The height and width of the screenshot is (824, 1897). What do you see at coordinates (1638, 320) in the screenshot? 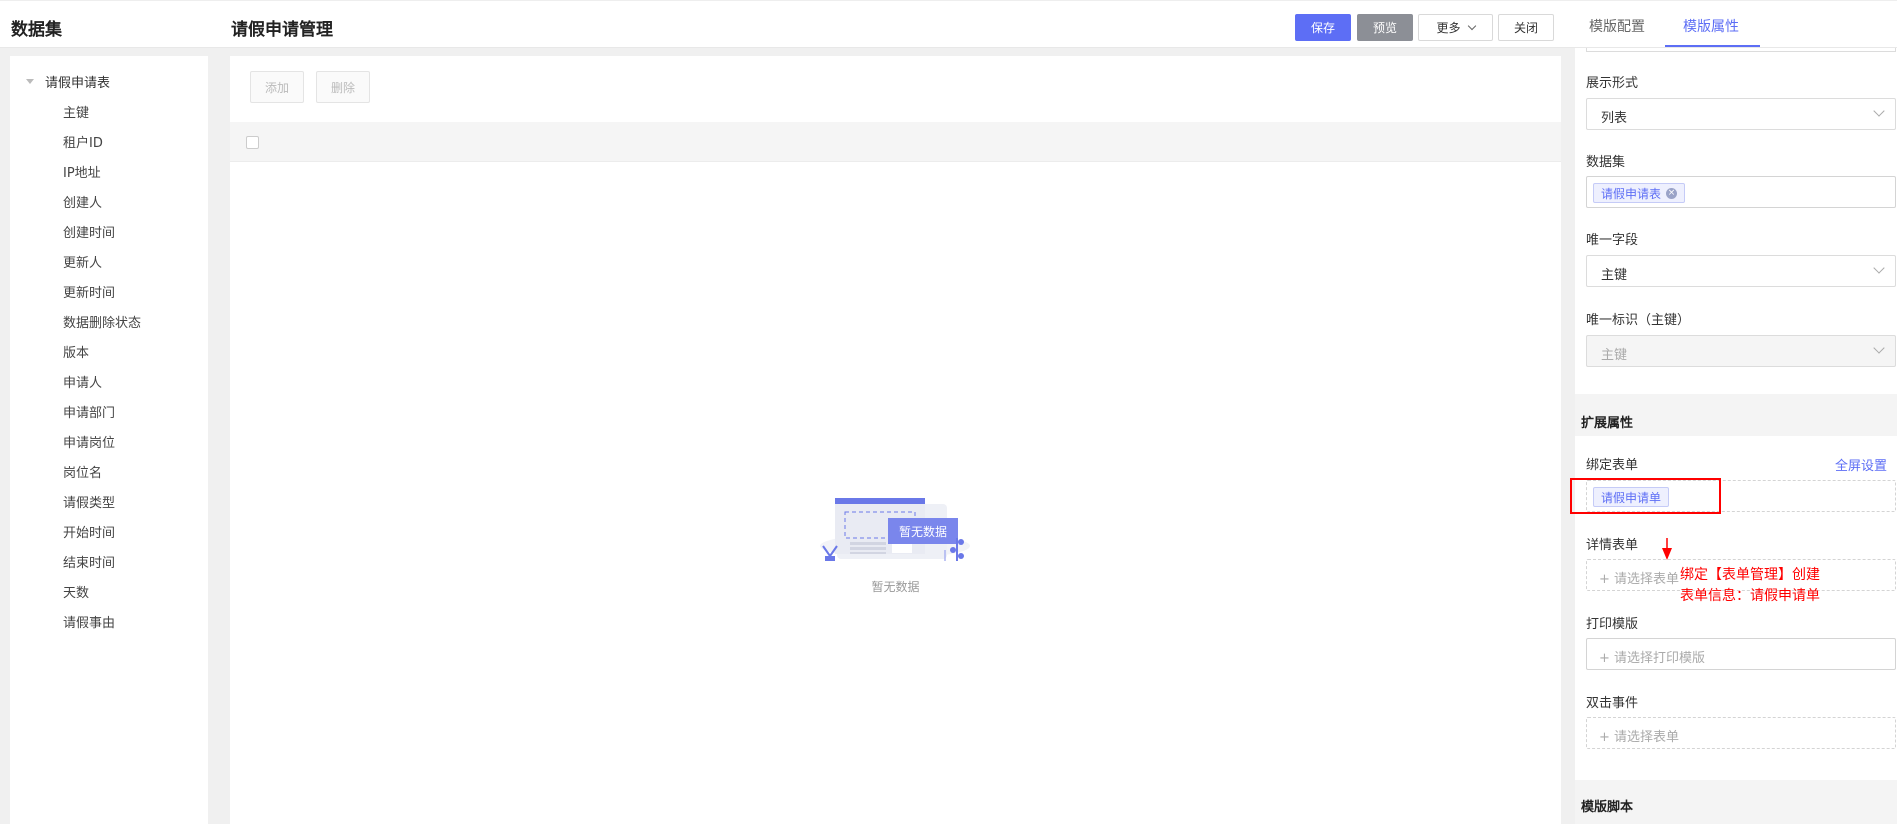
I see `unique-id-label: 唯一标识（主键）` at bounding box center [1638, 320].